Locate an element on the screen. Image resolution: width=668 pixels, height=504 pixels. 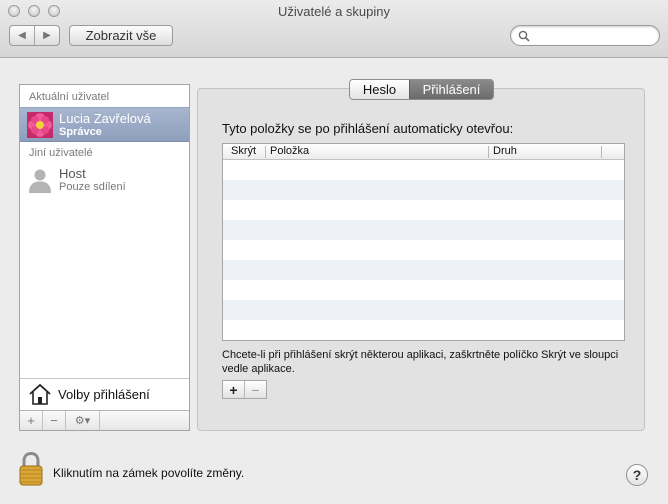
current-user-name: Lucia Zavřelová is located at coordinates (105, 118).